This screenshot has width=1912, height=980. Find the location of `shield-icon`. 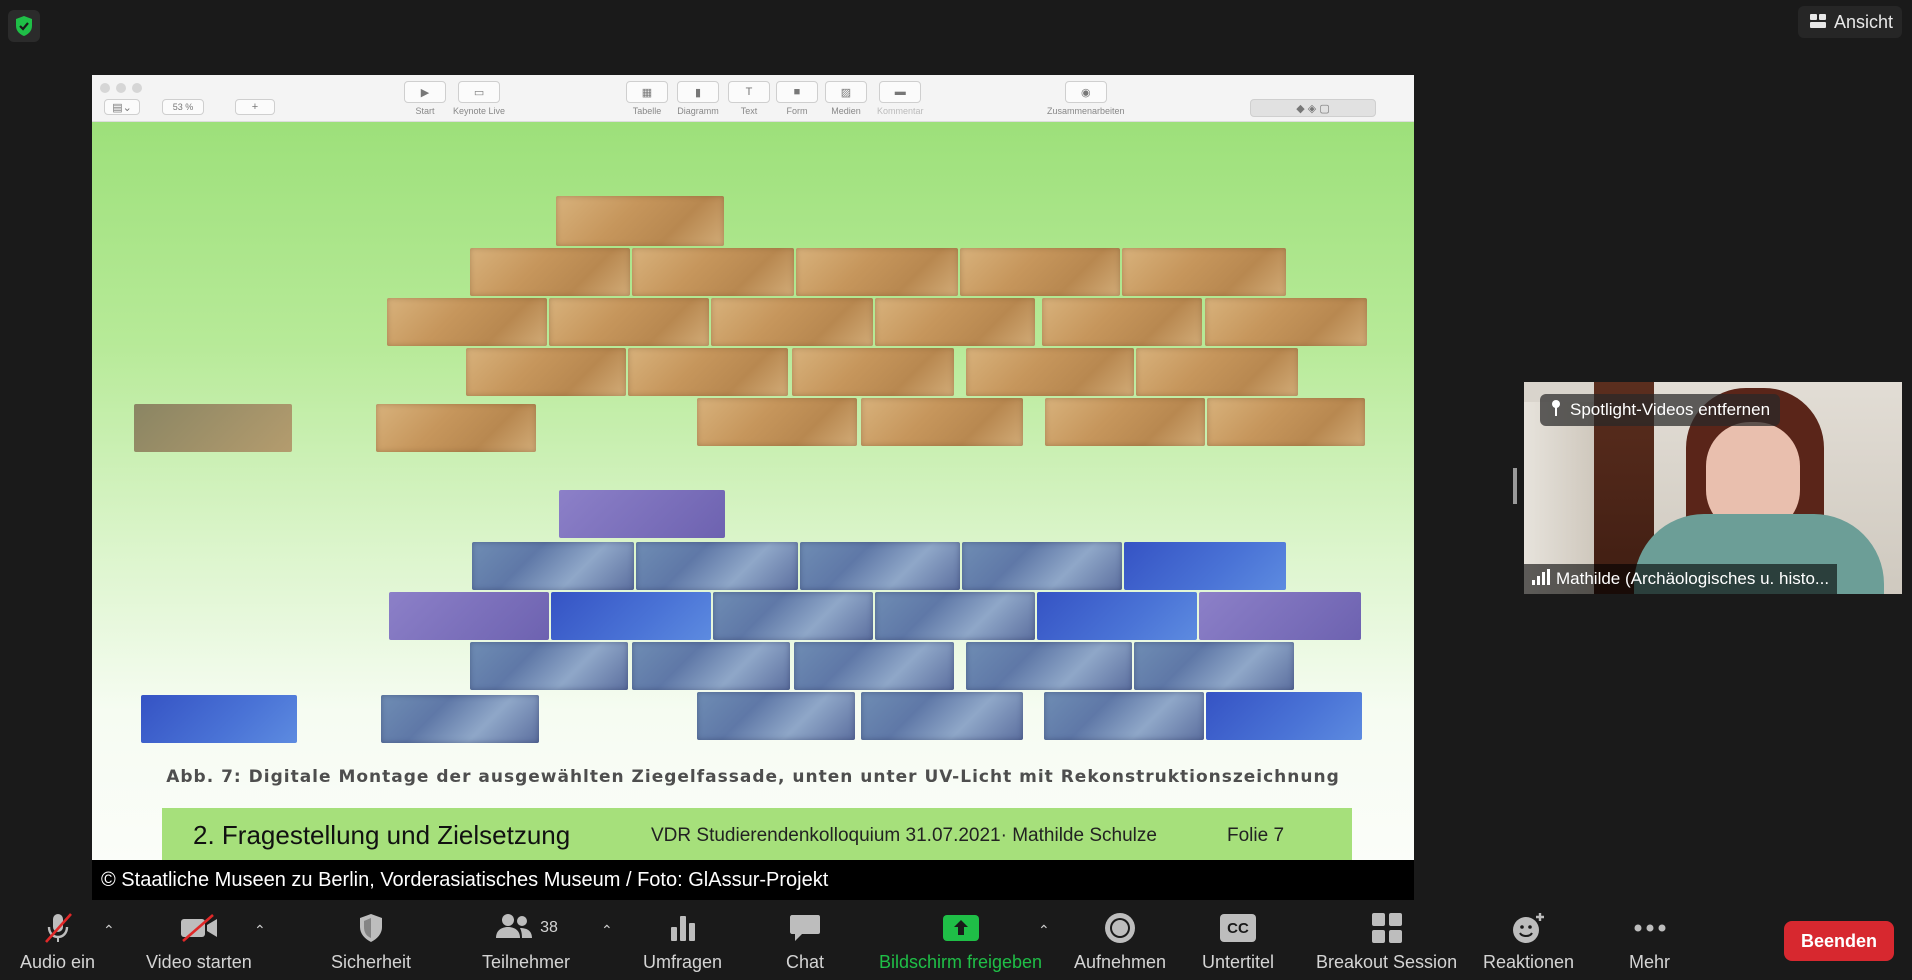

shield-icon is located at coordinates (371, 928).